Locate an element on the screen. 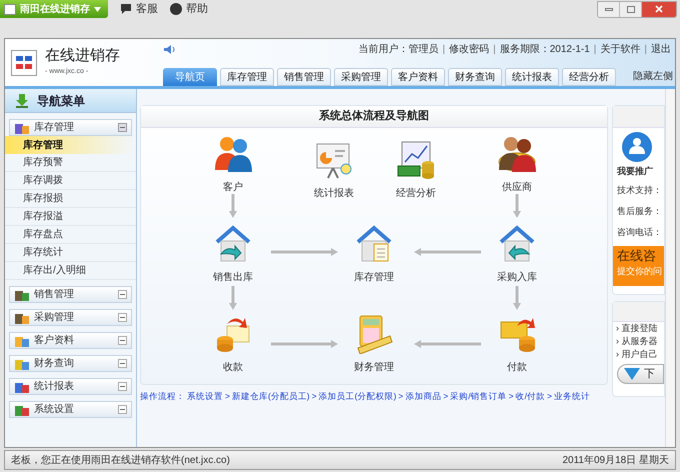 This screenshot has width=680, height=472. panel-title: 系统总体流程及导航图 is located at coordinates (374, 116).